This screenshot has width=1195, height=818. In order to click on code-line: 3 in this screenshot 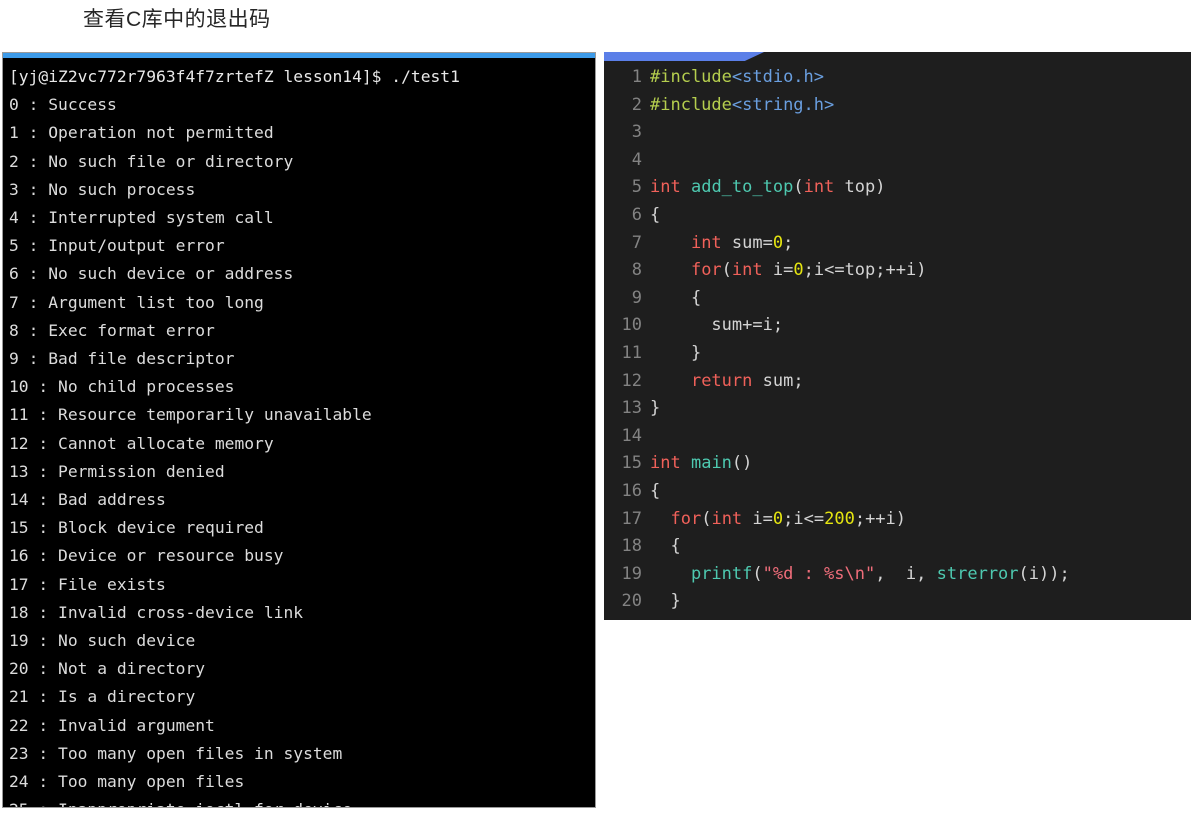, I will do `click(897, 133)`.